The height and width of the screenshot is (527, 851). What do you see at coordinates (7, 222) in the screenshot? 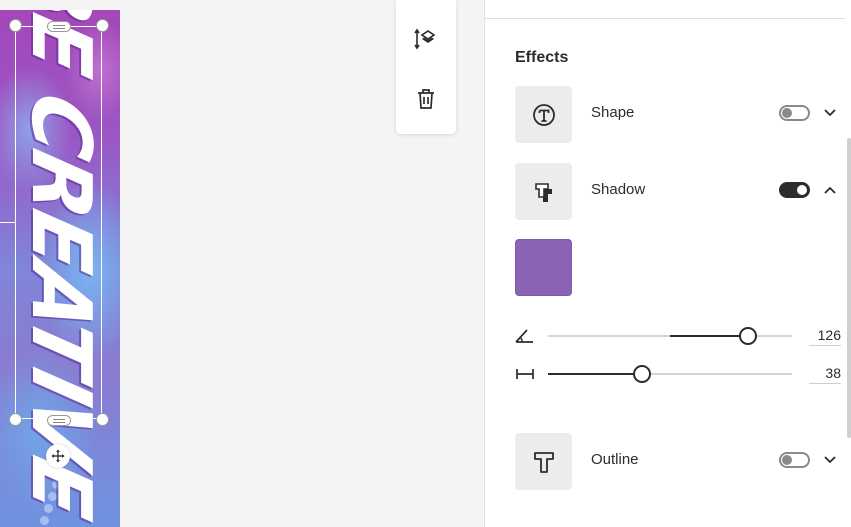
I see `alignment-guide` at bounding box center [7, 222].